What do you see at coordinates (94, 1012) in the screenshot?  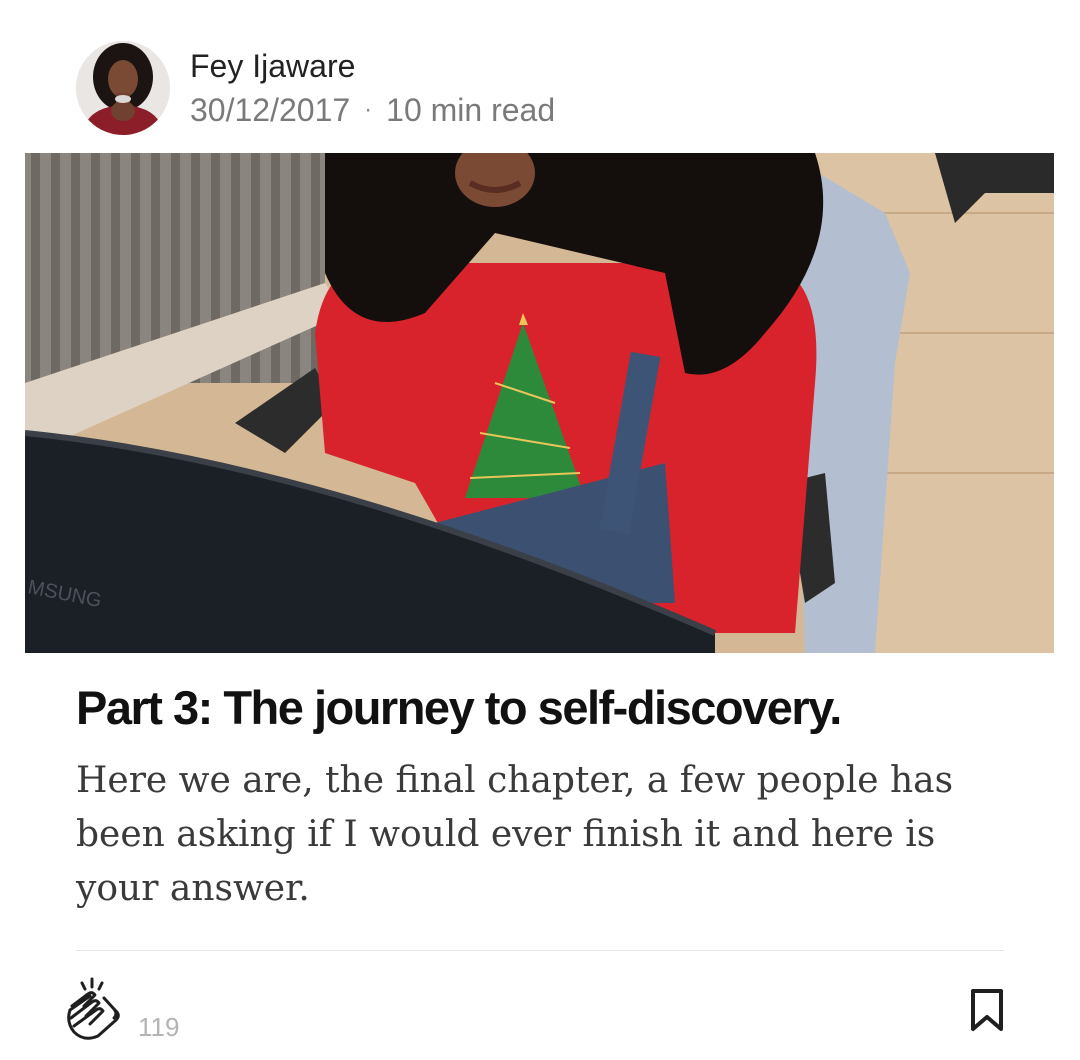 I see `clap-icon` at bounding box center [94, 1012].